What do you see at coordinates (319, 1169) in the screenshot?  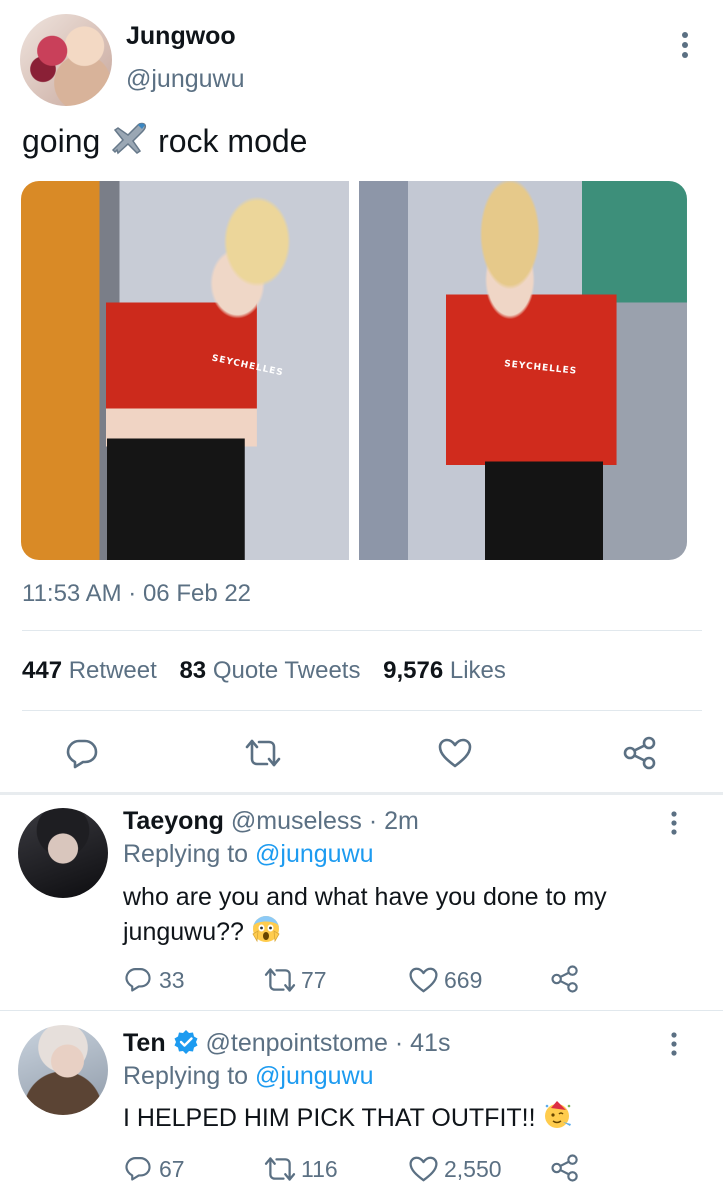 I see `retweet-count: 116` at bounding box center [319, 1169].